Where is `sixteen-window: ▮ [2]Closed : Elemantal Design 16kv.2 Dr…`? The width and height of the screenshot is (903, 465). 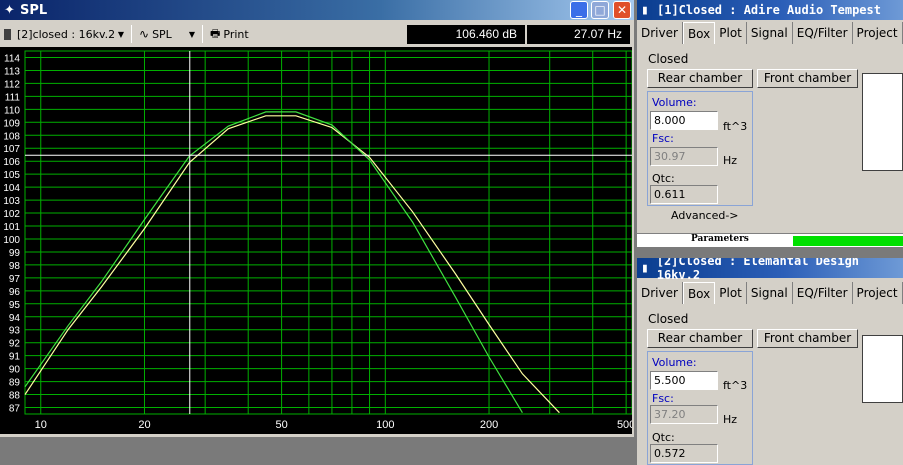
sixteen-window: ▮ [2]Closed : Elemantal Design 16kv.2 Dr… is located at coordinates (770, 361).